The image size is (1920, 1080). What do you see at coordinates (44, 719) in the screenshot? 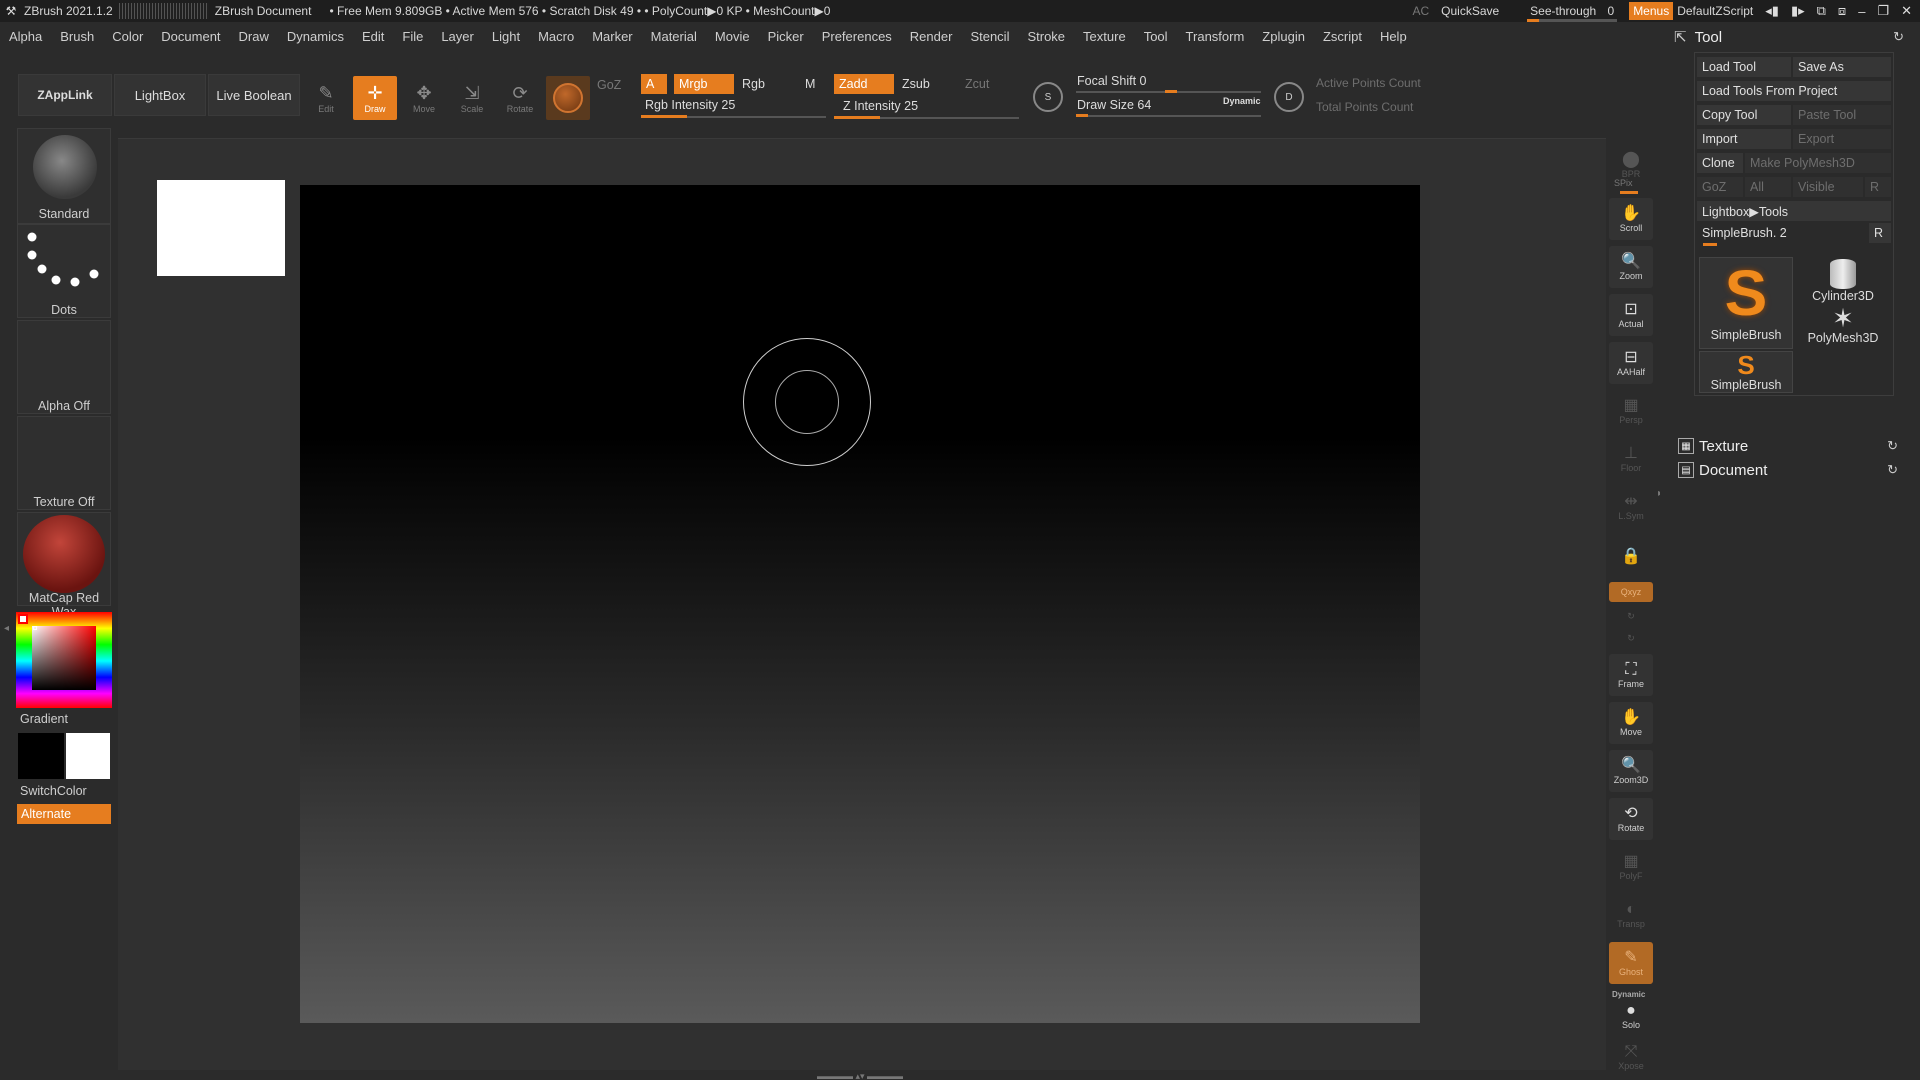
I see `gradient-label: Gradient` at bounding box center [44, 719].